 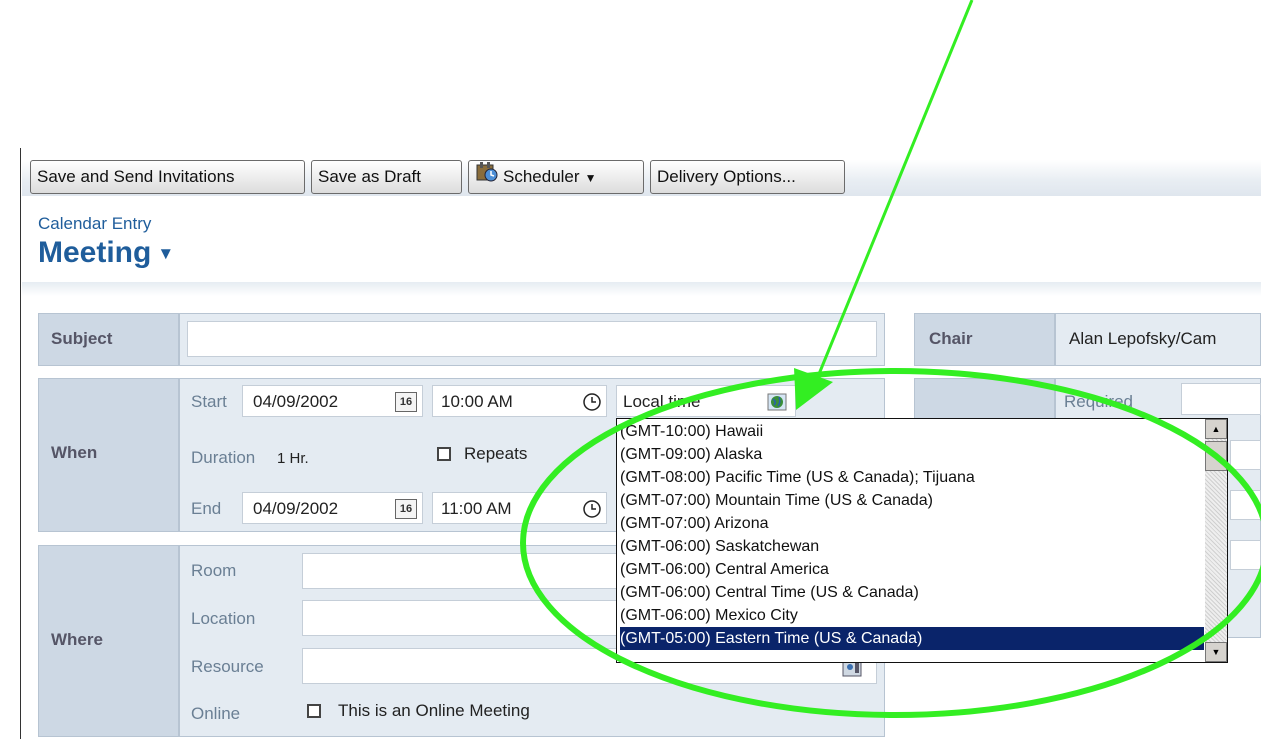 What do you see at coordinates (912, 500) in the screenshot?
I see `timezone-option: (GMT-07:00) Mountain Time (US & Canada)` at bounding box center [912, 500].